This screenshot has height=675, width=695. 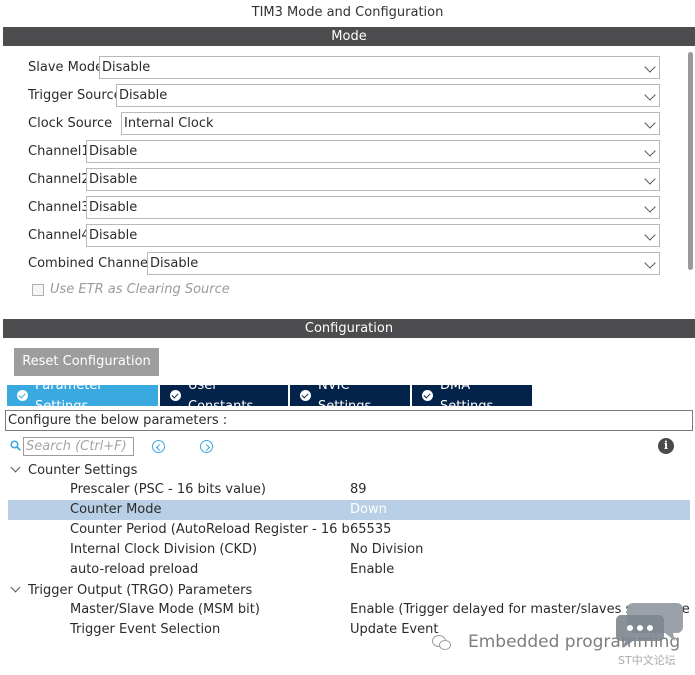 I want to click on param-name: Prescaler (PSC - 16 bits value), so click(x=168, y=489).